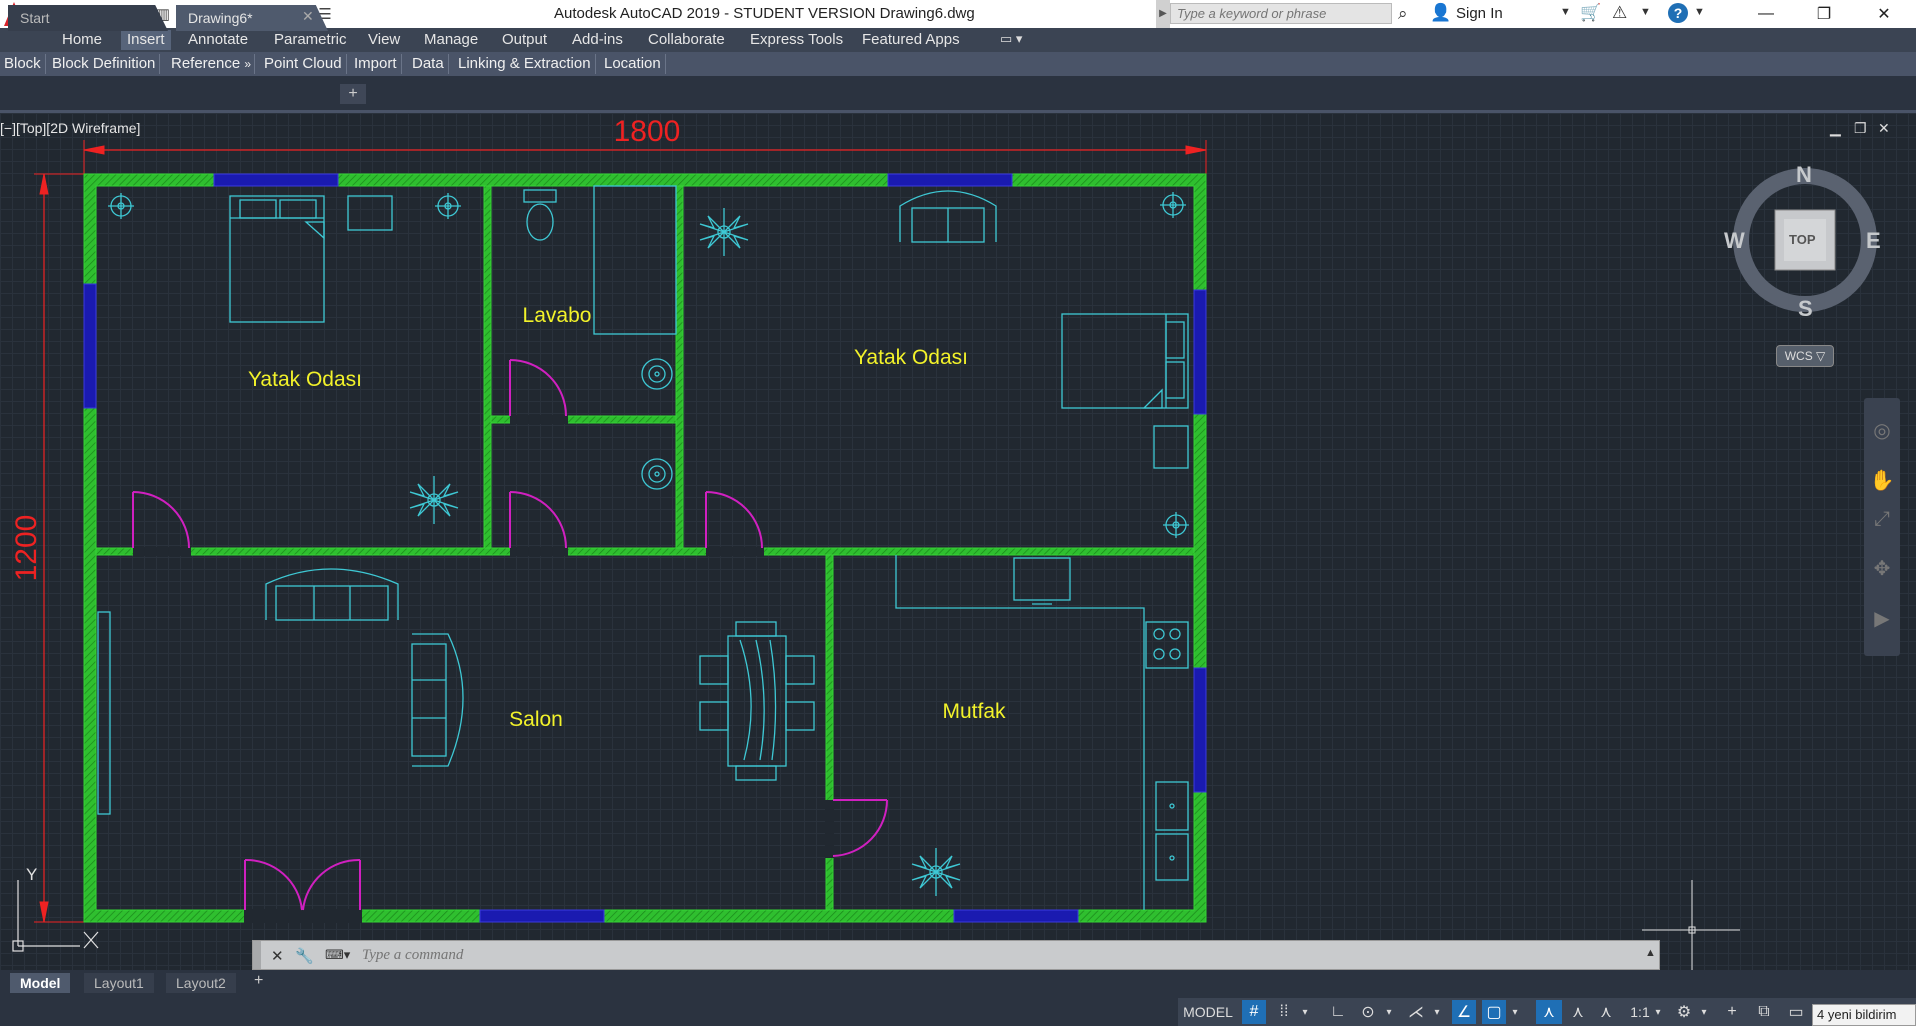  What do you see at coordinates (1805, 309) in the screenshot?
I see `compass-south: S` at bounding box center [1805, 309].